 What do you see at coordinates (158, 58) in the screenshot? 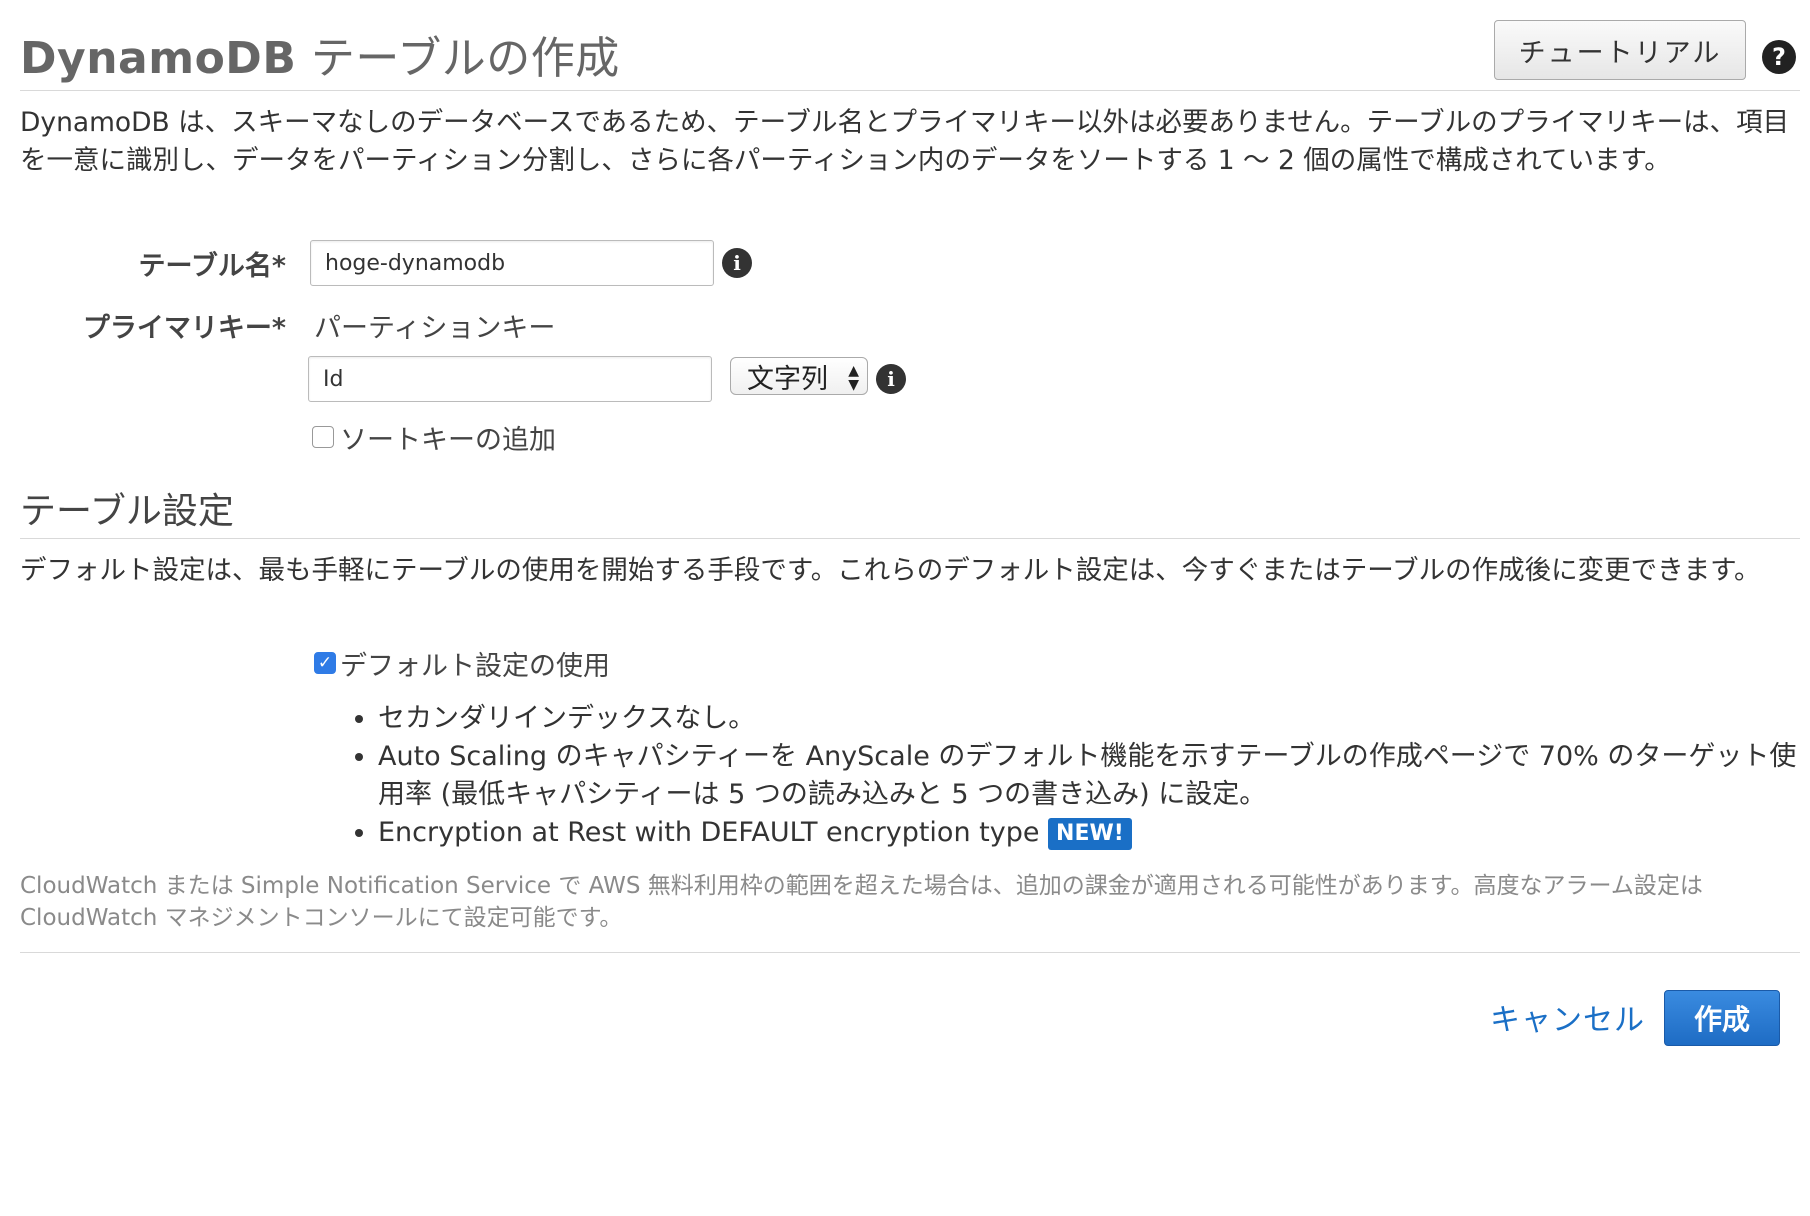
I see `page-title-brand: DynamoDB` at bounding box center [158, 58].